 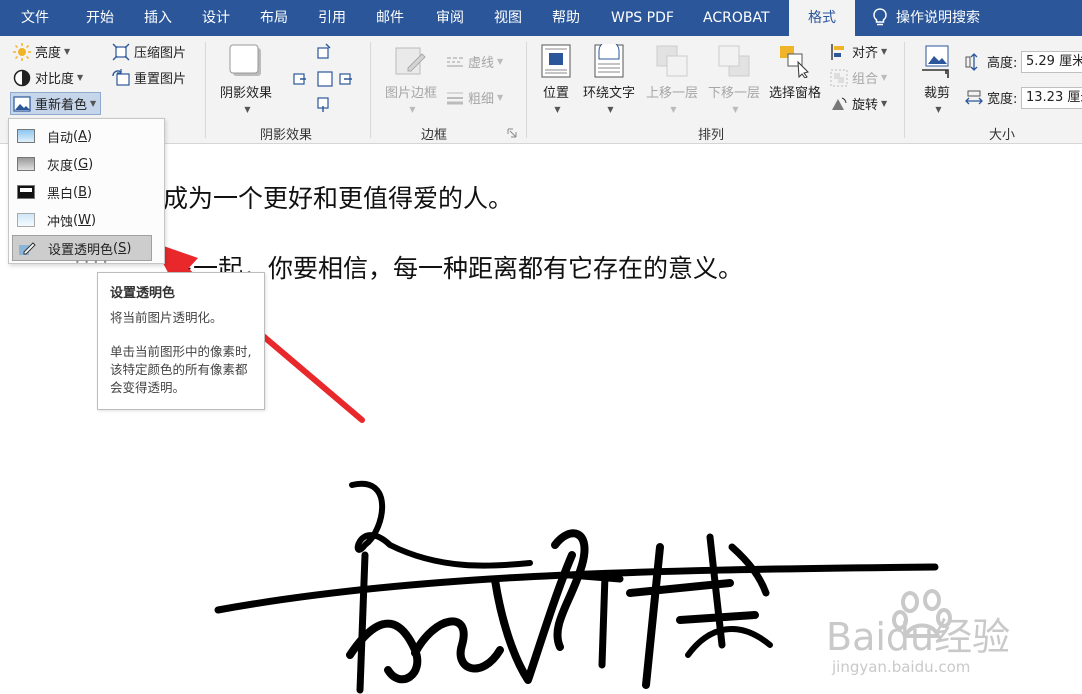 What do you see at coordinates (642, 18) in the screenshot?
I see `tab-wps-pdf: WPS PDF` at bounding box center [642, 18].